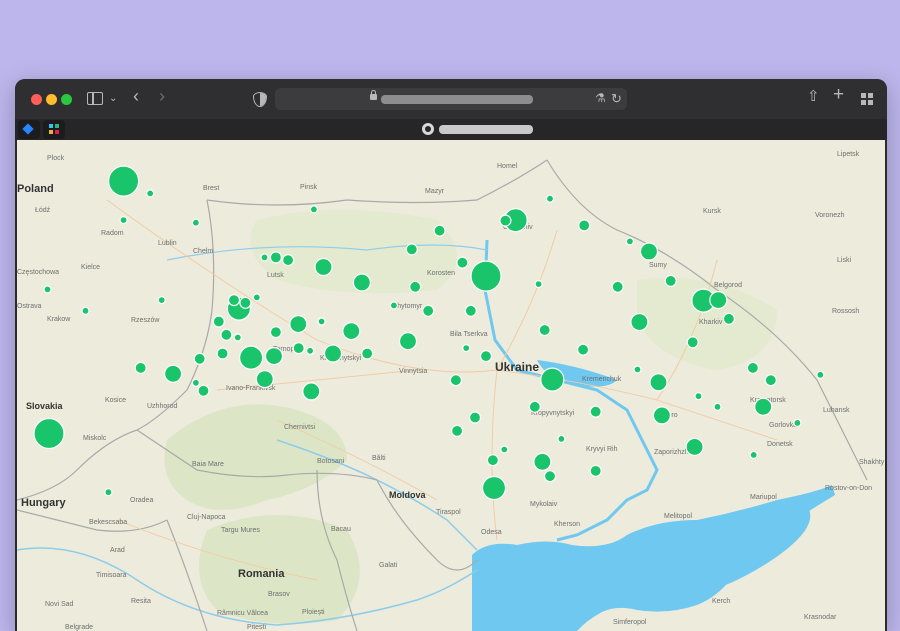 The width and height of the screenshot is (900, 631). What do you see at coordinates (838, 94) in the screenshot?
I see `plus-icon: +` at bounding box center [838, 94].